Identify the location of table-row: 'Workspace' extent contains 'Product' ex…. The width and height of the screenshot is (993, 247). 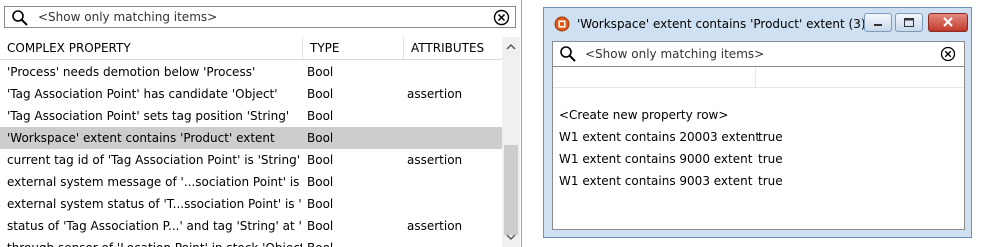
(251, 138).